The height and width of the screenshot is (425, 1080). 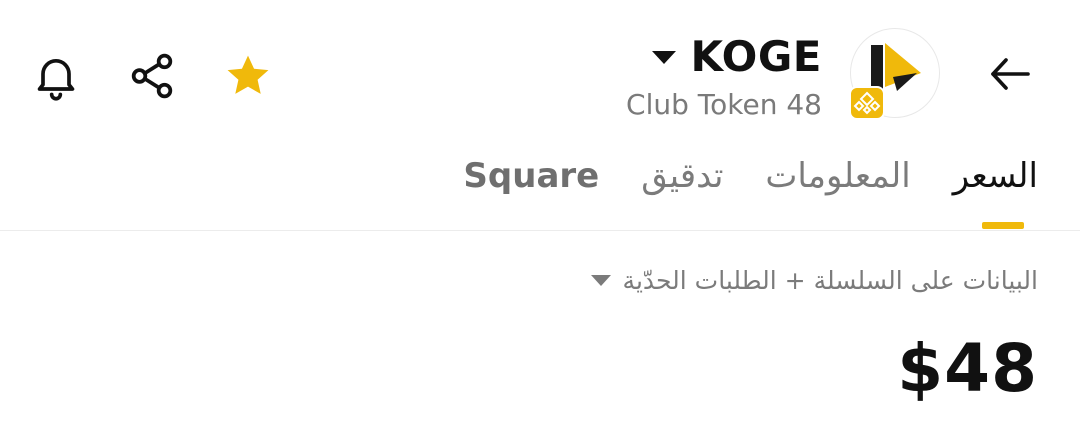 I want to click on share-icon, so click(x=152, y=76).